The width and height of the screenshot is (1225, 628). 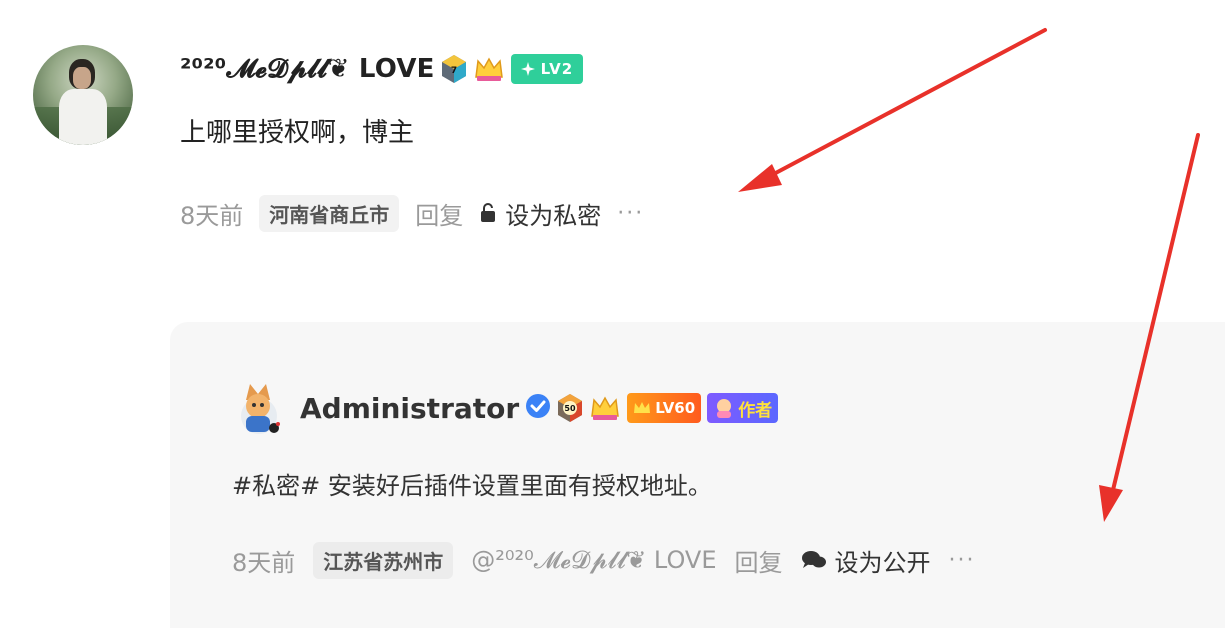 I want to click on verified-check-icon, so click(x=538, y=408).